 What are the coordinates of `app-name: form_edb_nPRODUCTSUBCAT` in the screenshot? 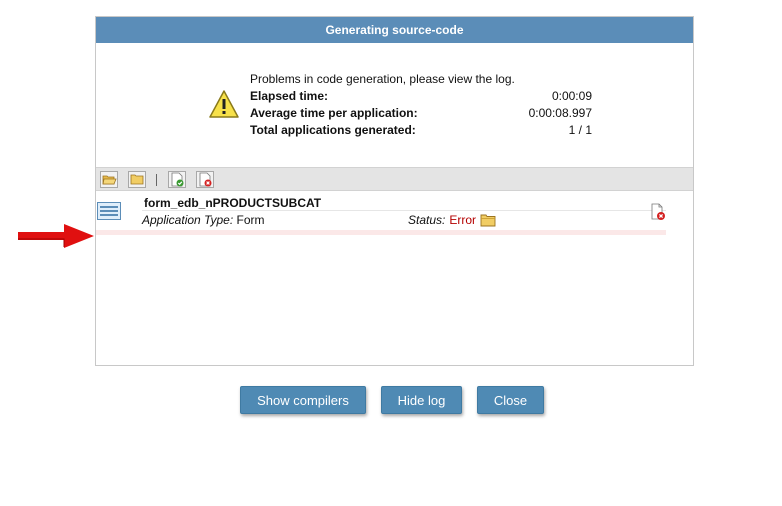 It's located at (233, 203).